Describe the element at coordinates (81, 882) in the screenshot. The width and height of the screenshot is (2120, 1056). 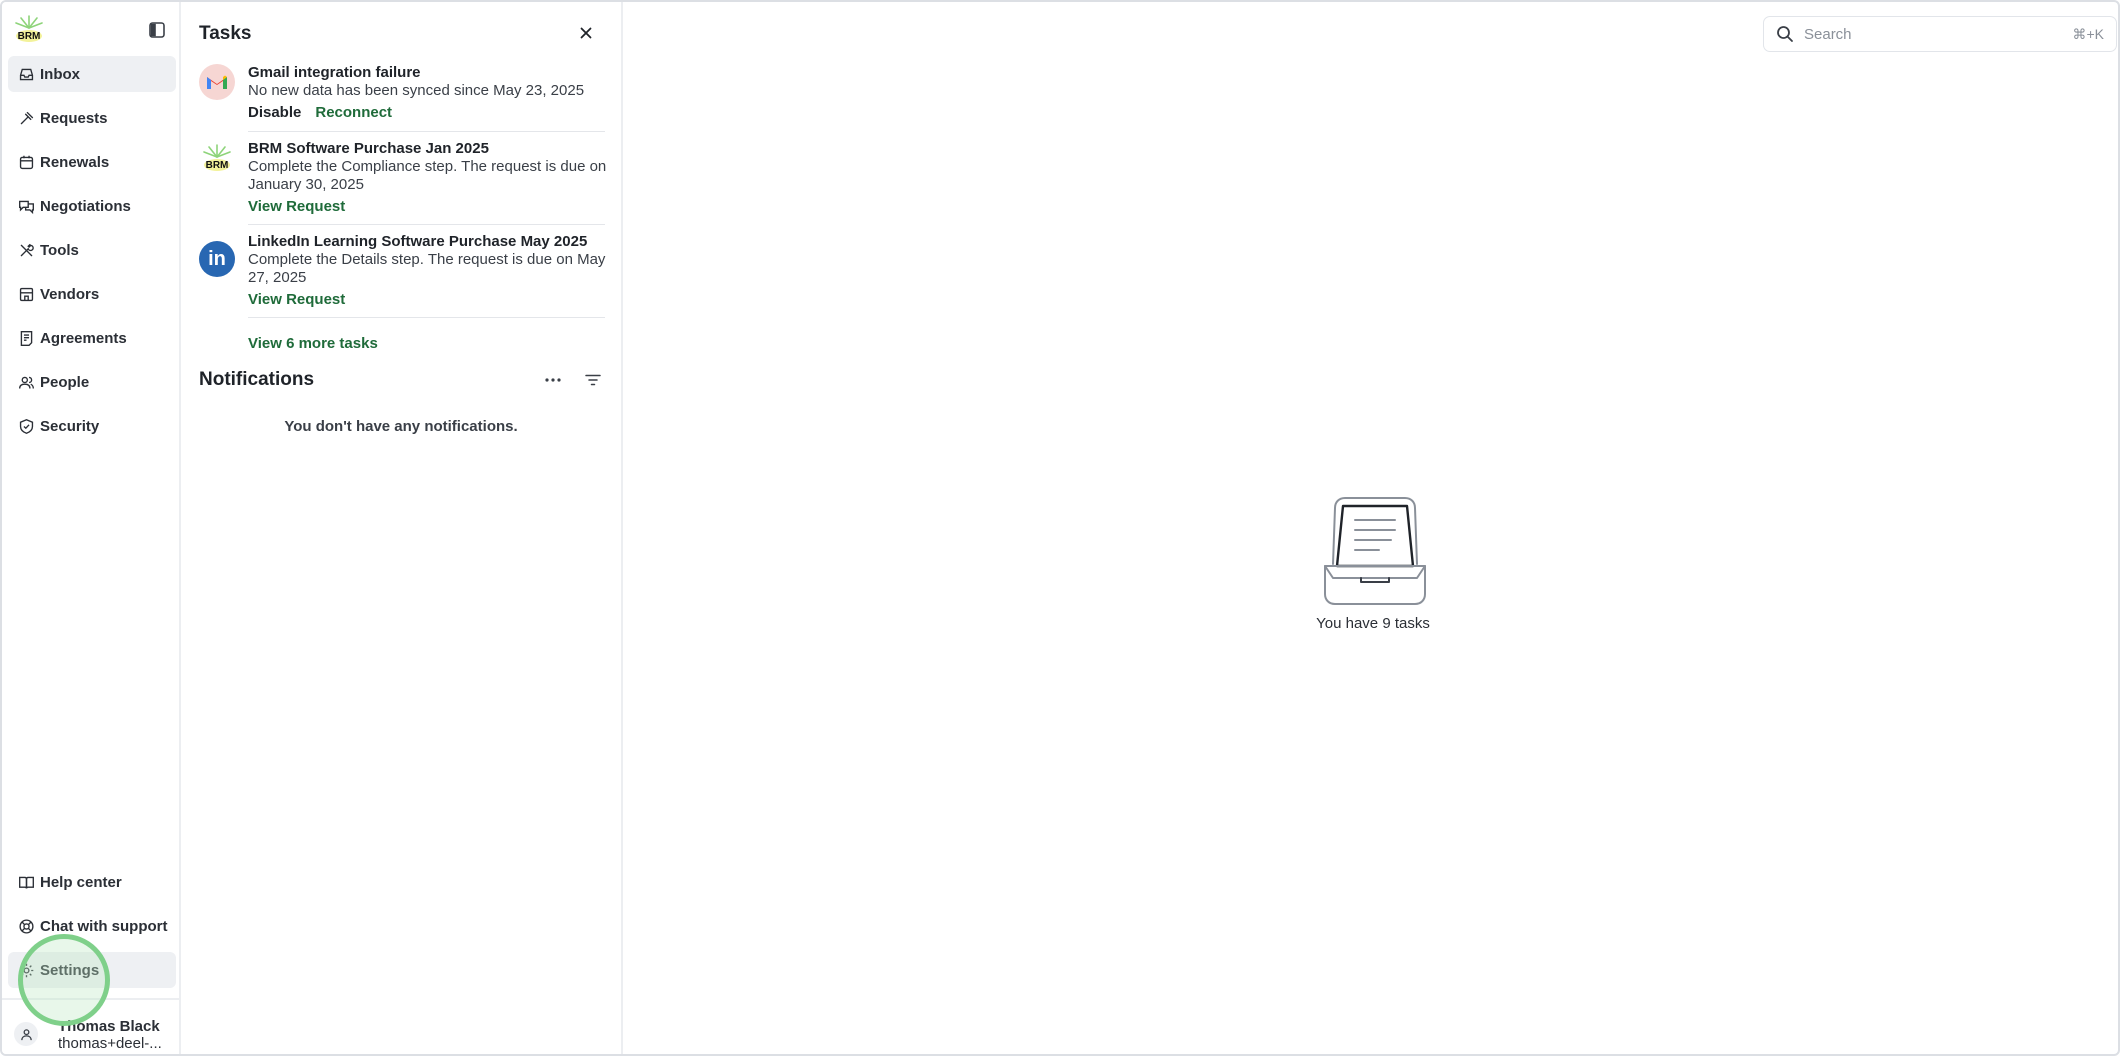
I see `sidebar-item-label: Help center` at that location.